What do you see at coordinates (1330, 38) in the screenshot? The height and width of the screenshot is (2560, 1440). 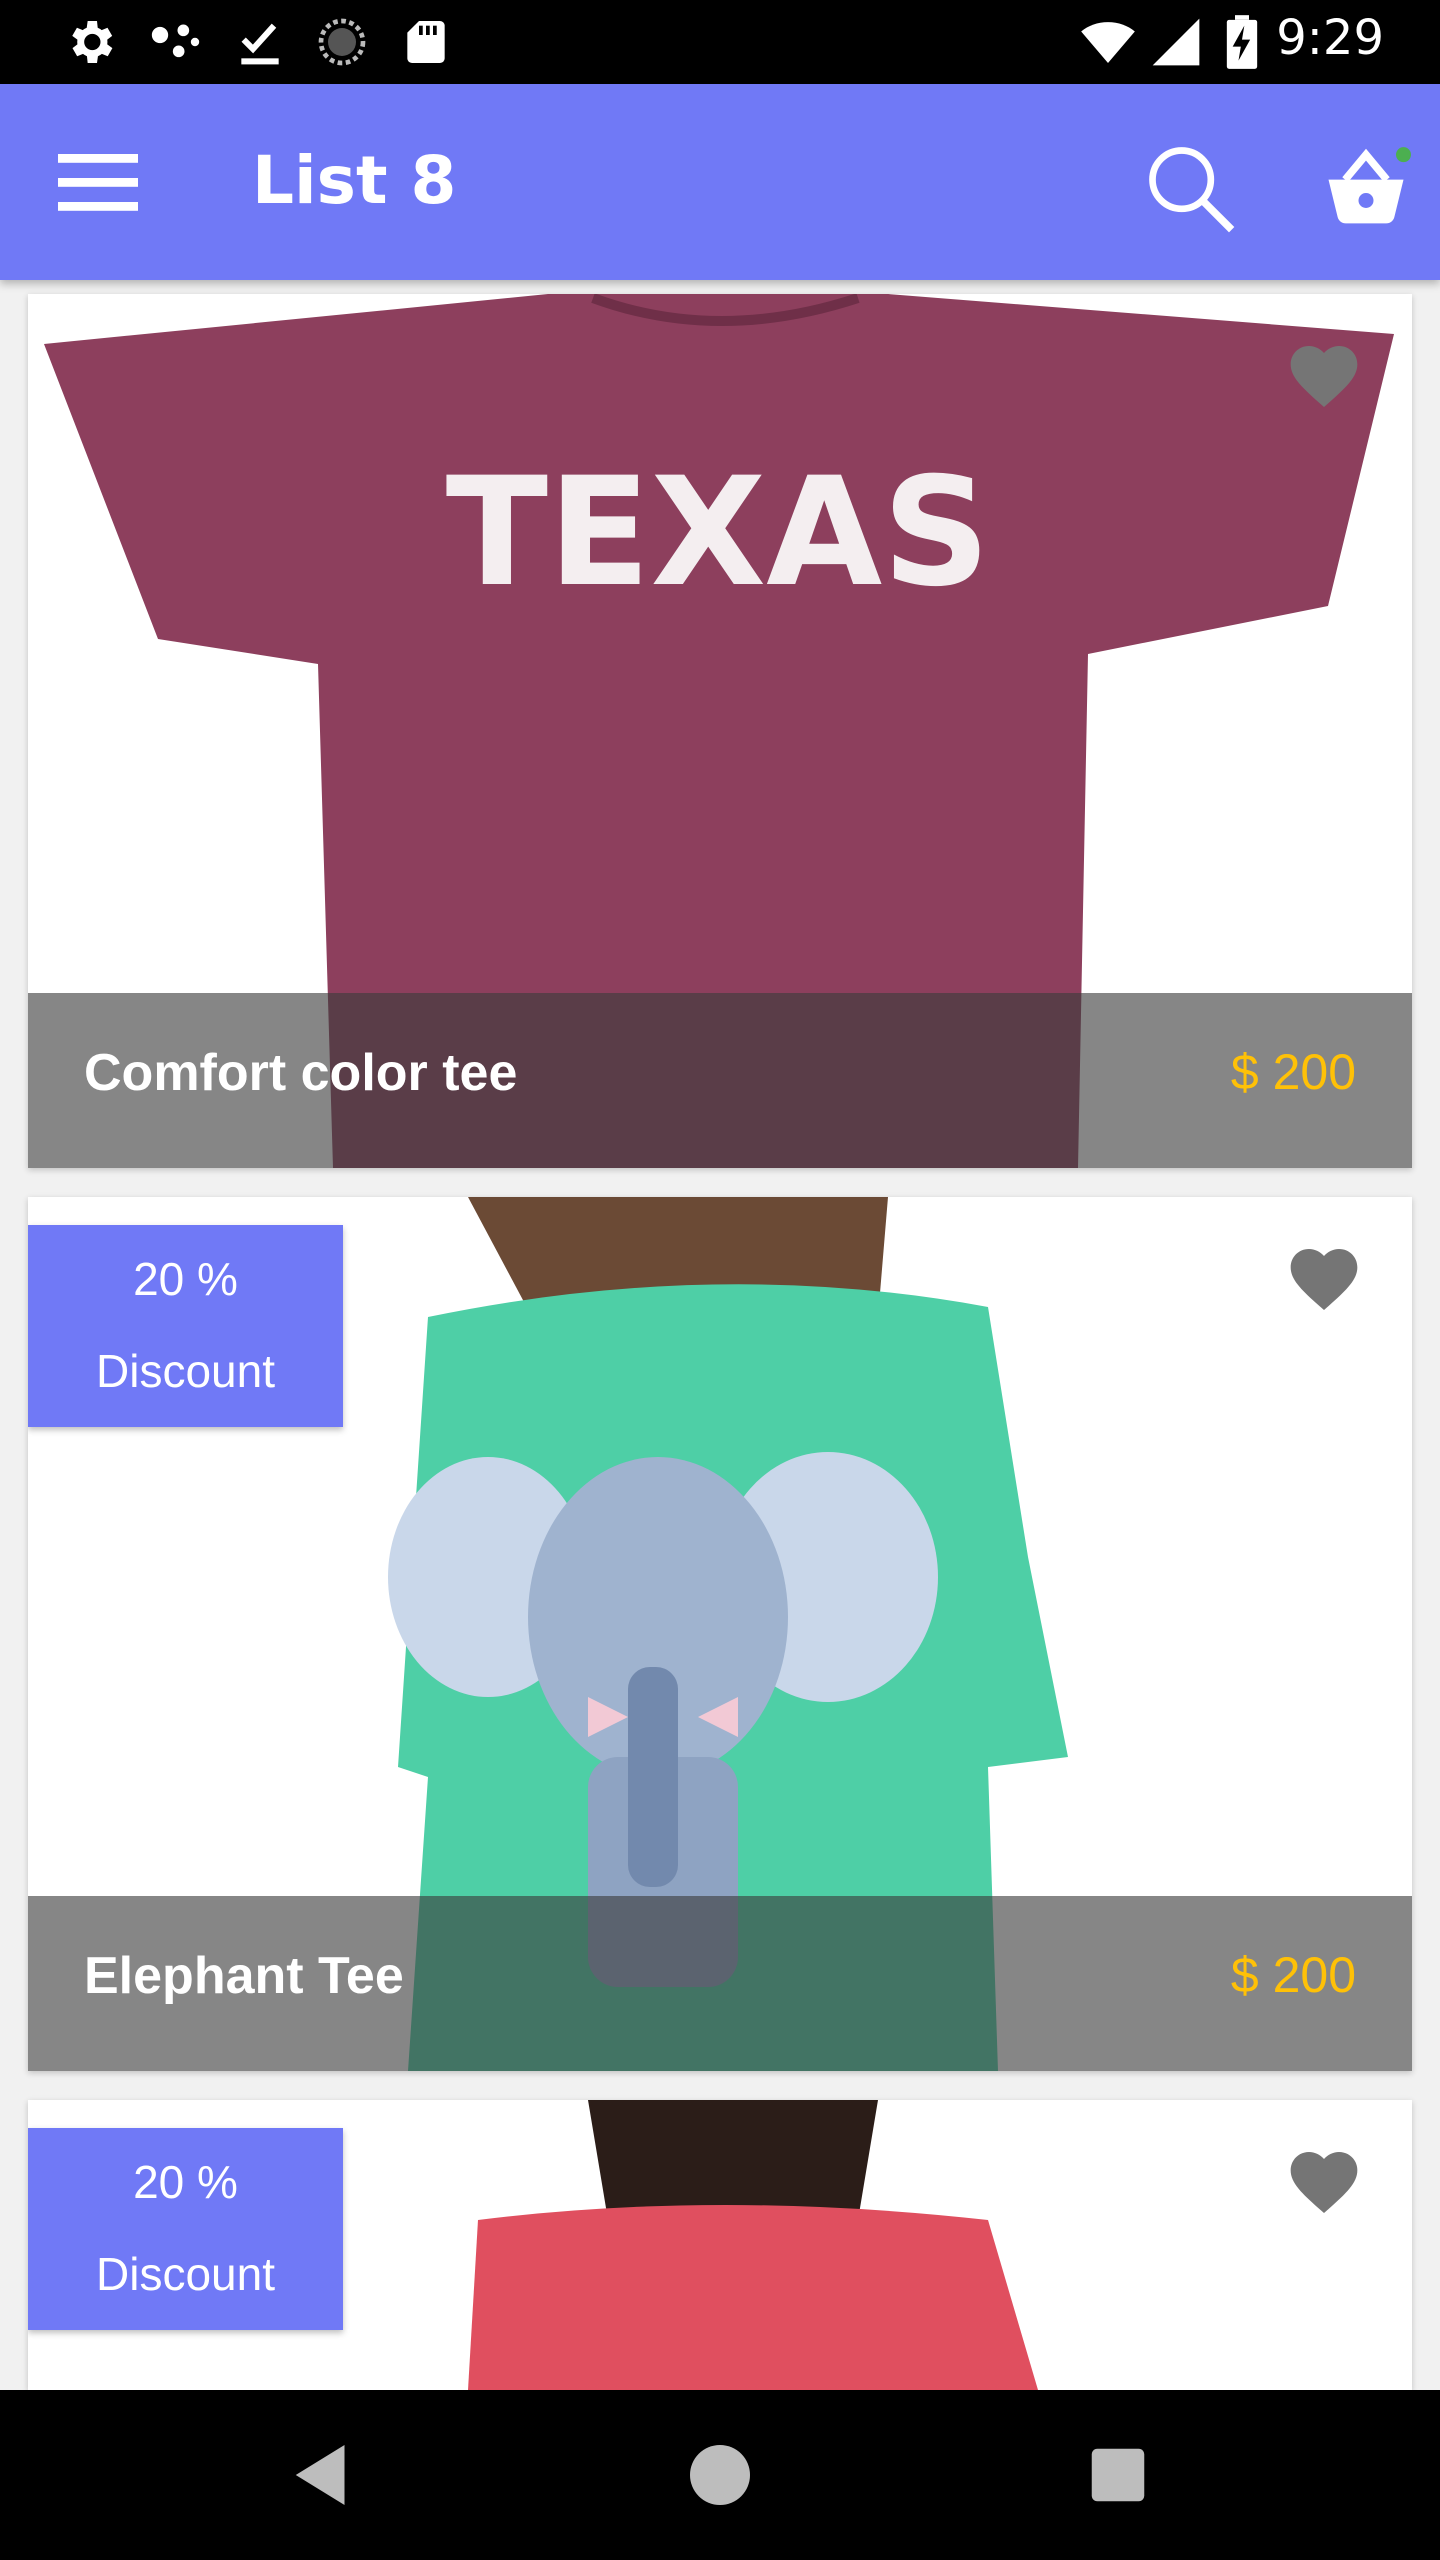 I see `status-time: 9:29` at bounding box center [1330, 38].